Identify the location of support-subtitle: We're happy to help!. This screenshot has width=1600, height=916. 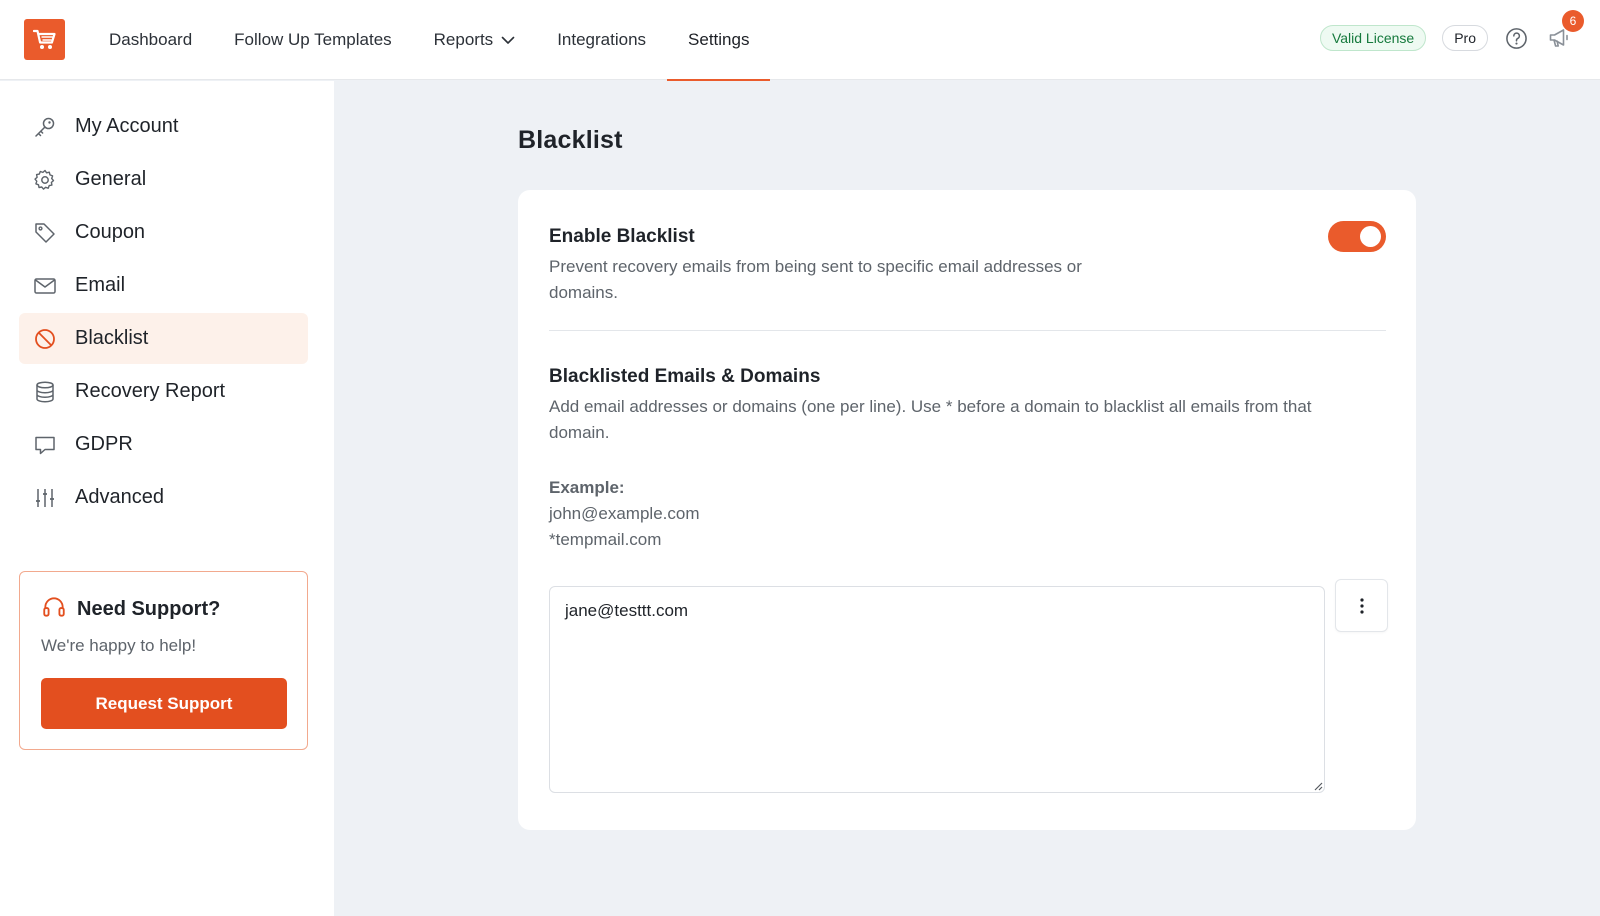
(119, 645).